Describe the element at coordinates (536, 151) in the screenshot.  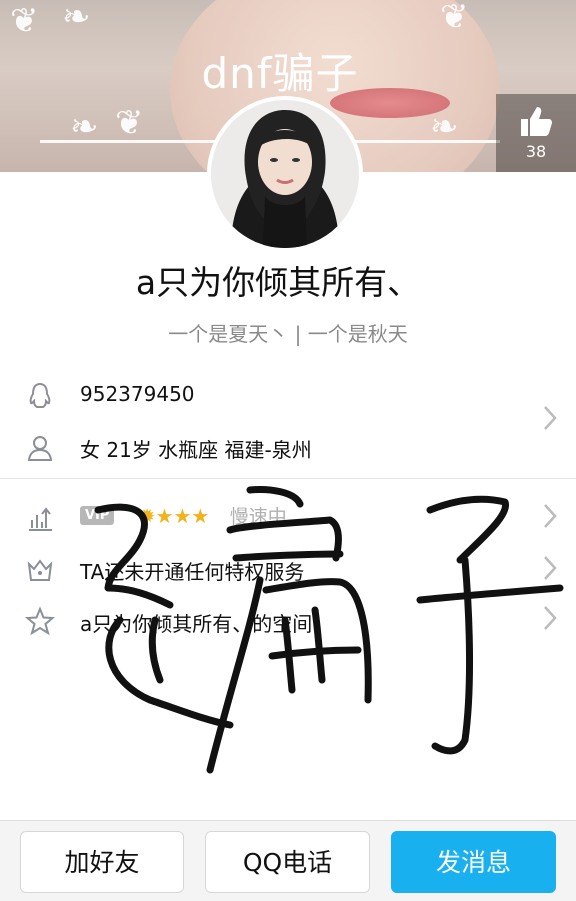
I see `like-count: 38` at that location.